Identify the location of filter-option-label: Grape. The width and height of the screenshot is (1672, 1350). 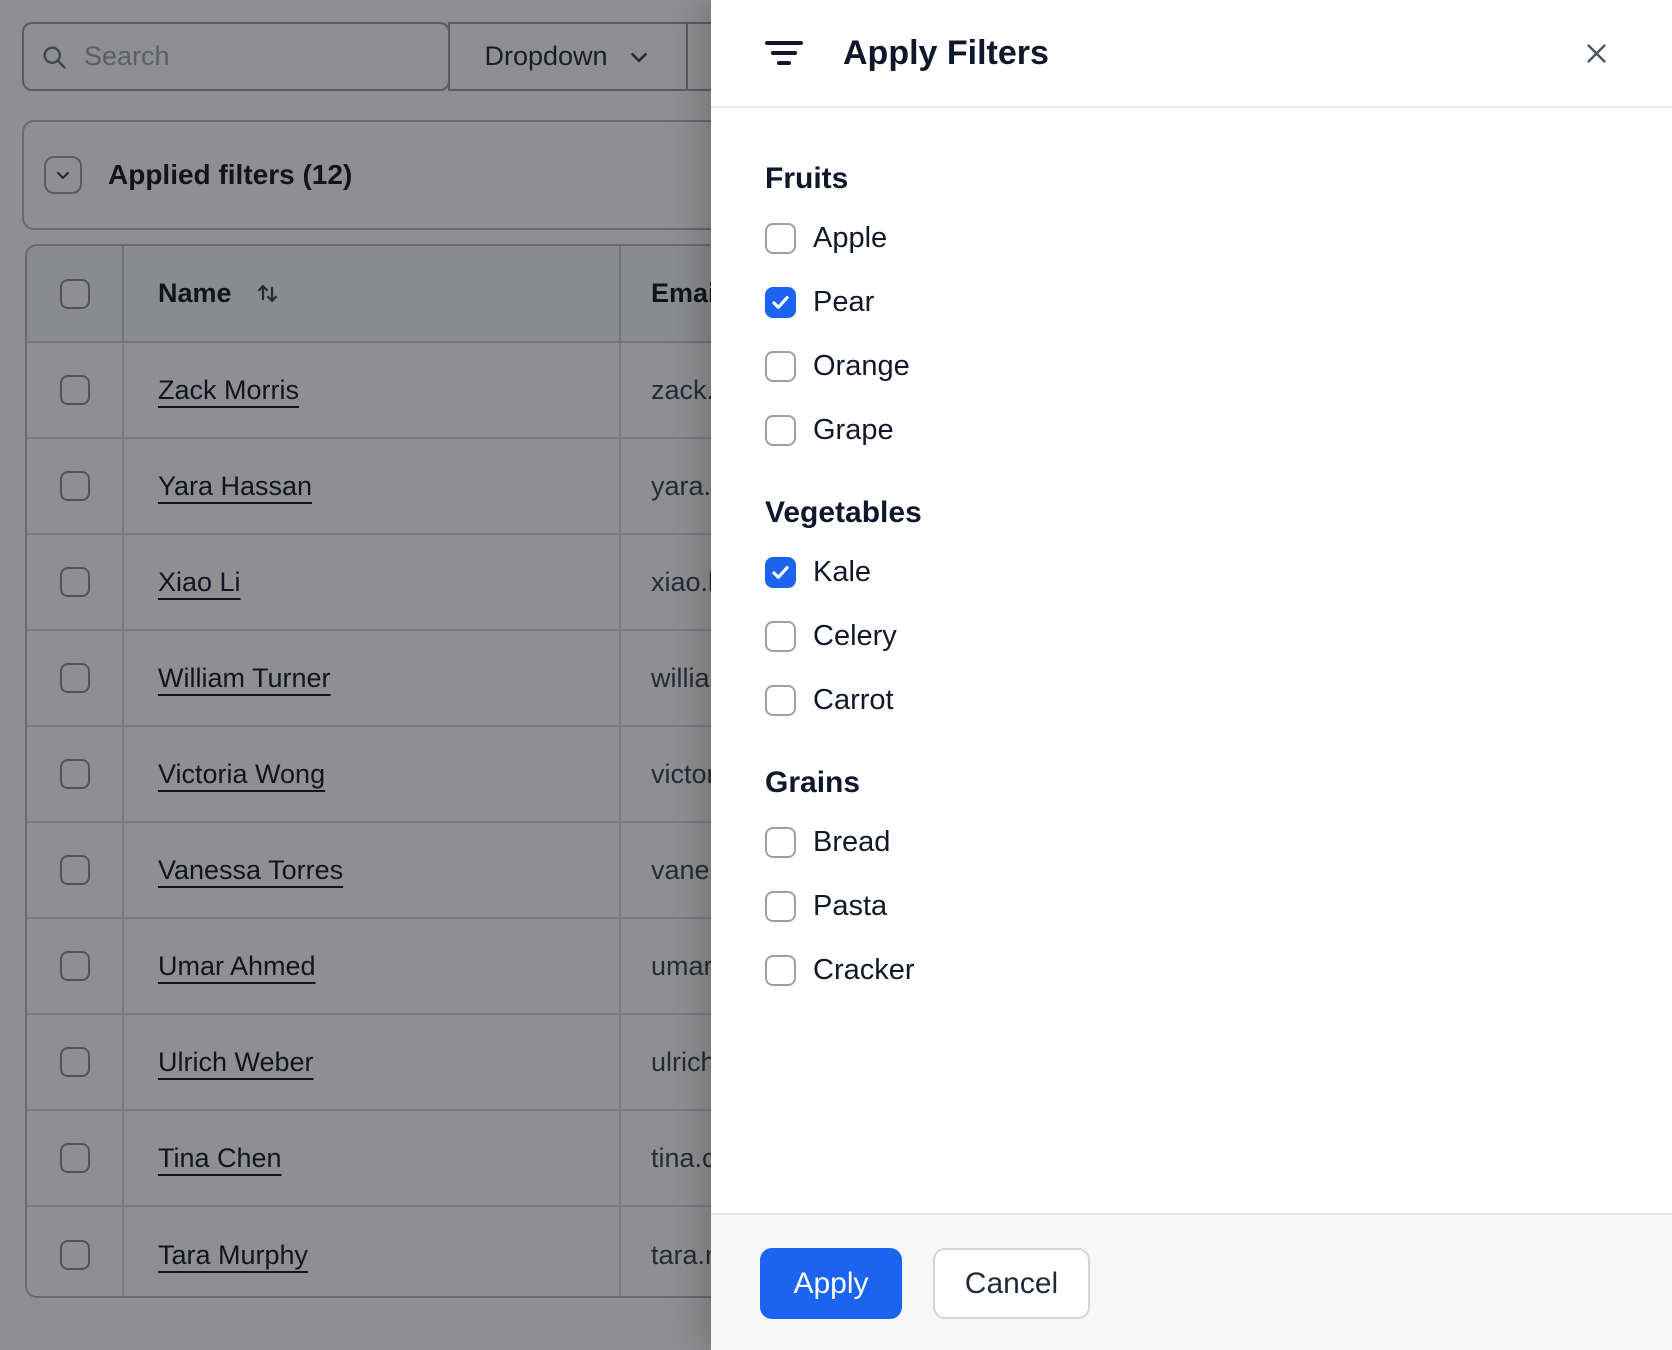
(853, 429).